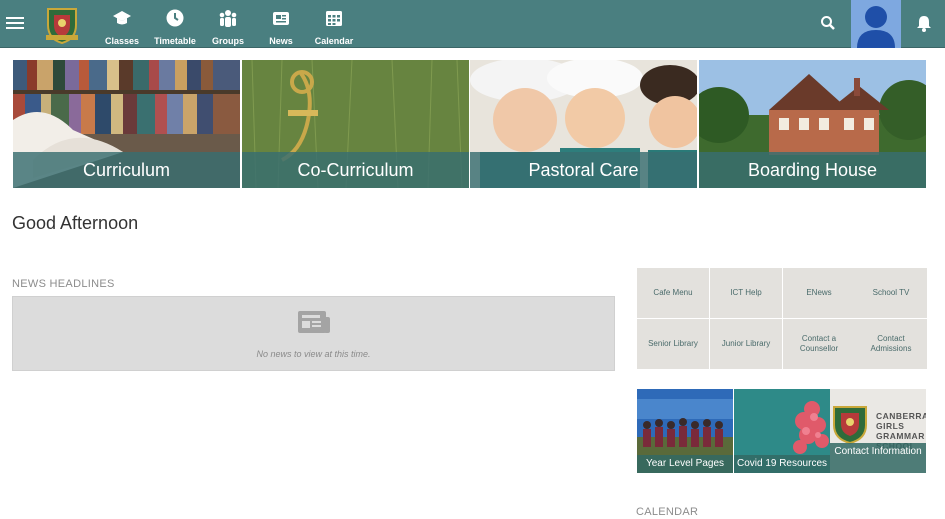  What do you see at coordinates (126, 170) in the screenshot?
I see `hero-caption: Curriculum` at bounding box center [126, 170].